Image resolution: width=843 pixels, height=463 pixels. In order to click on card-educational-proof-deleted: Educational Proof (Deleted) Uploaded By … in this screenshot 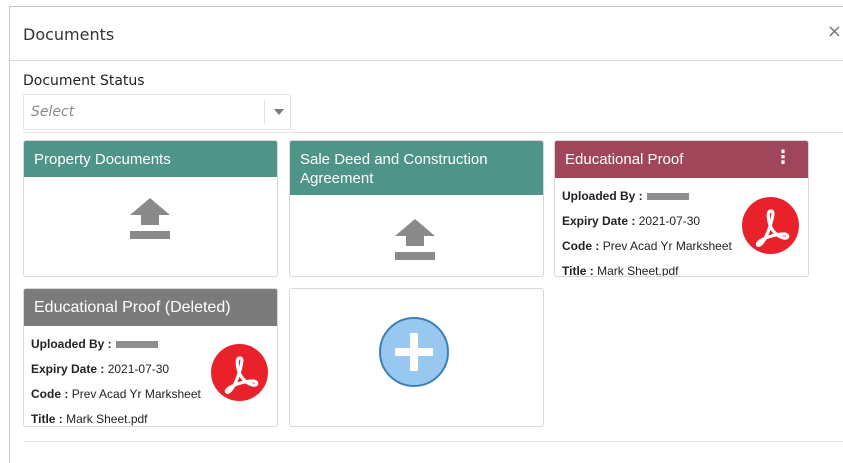, I will do `click(150, 357)`.